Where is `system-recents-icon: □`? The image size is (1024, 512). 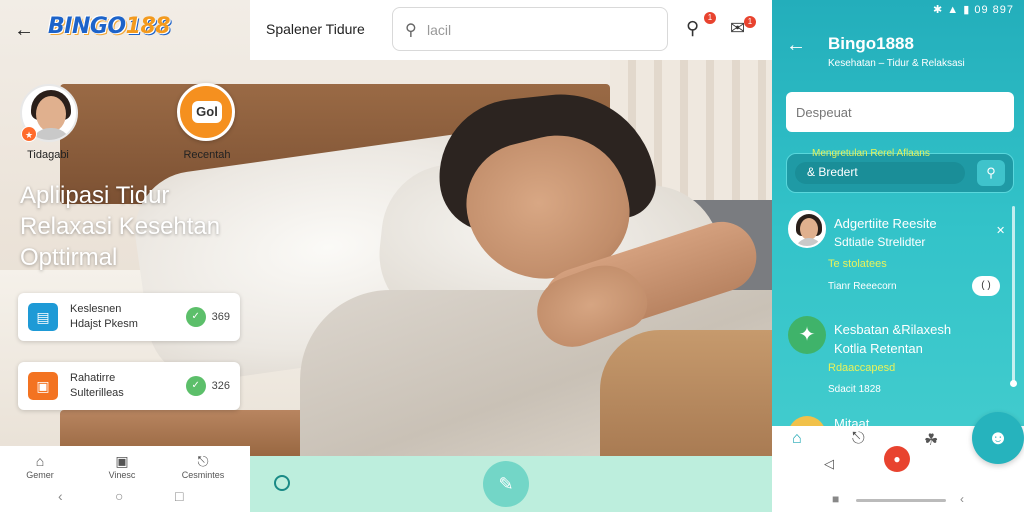 system-recents-icon: □ is located at coordinates (179, 496).